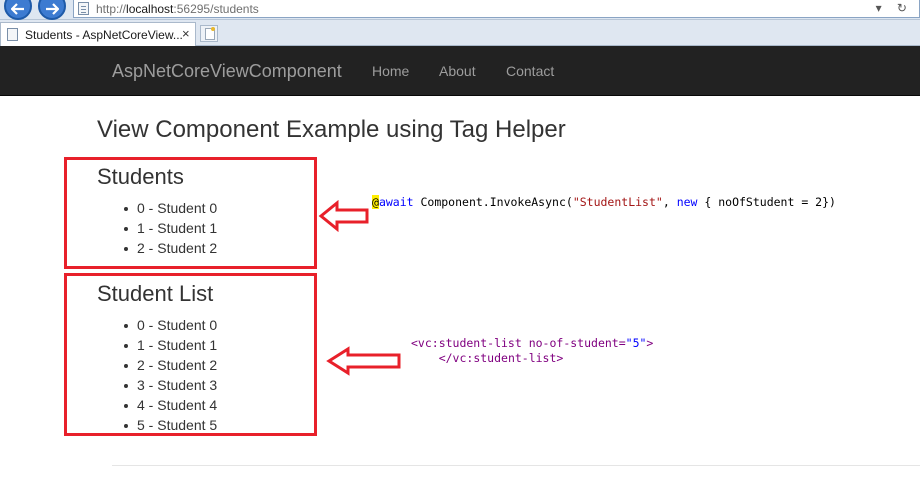  I want to click on highlight-box-student-list, so click(190, 354).